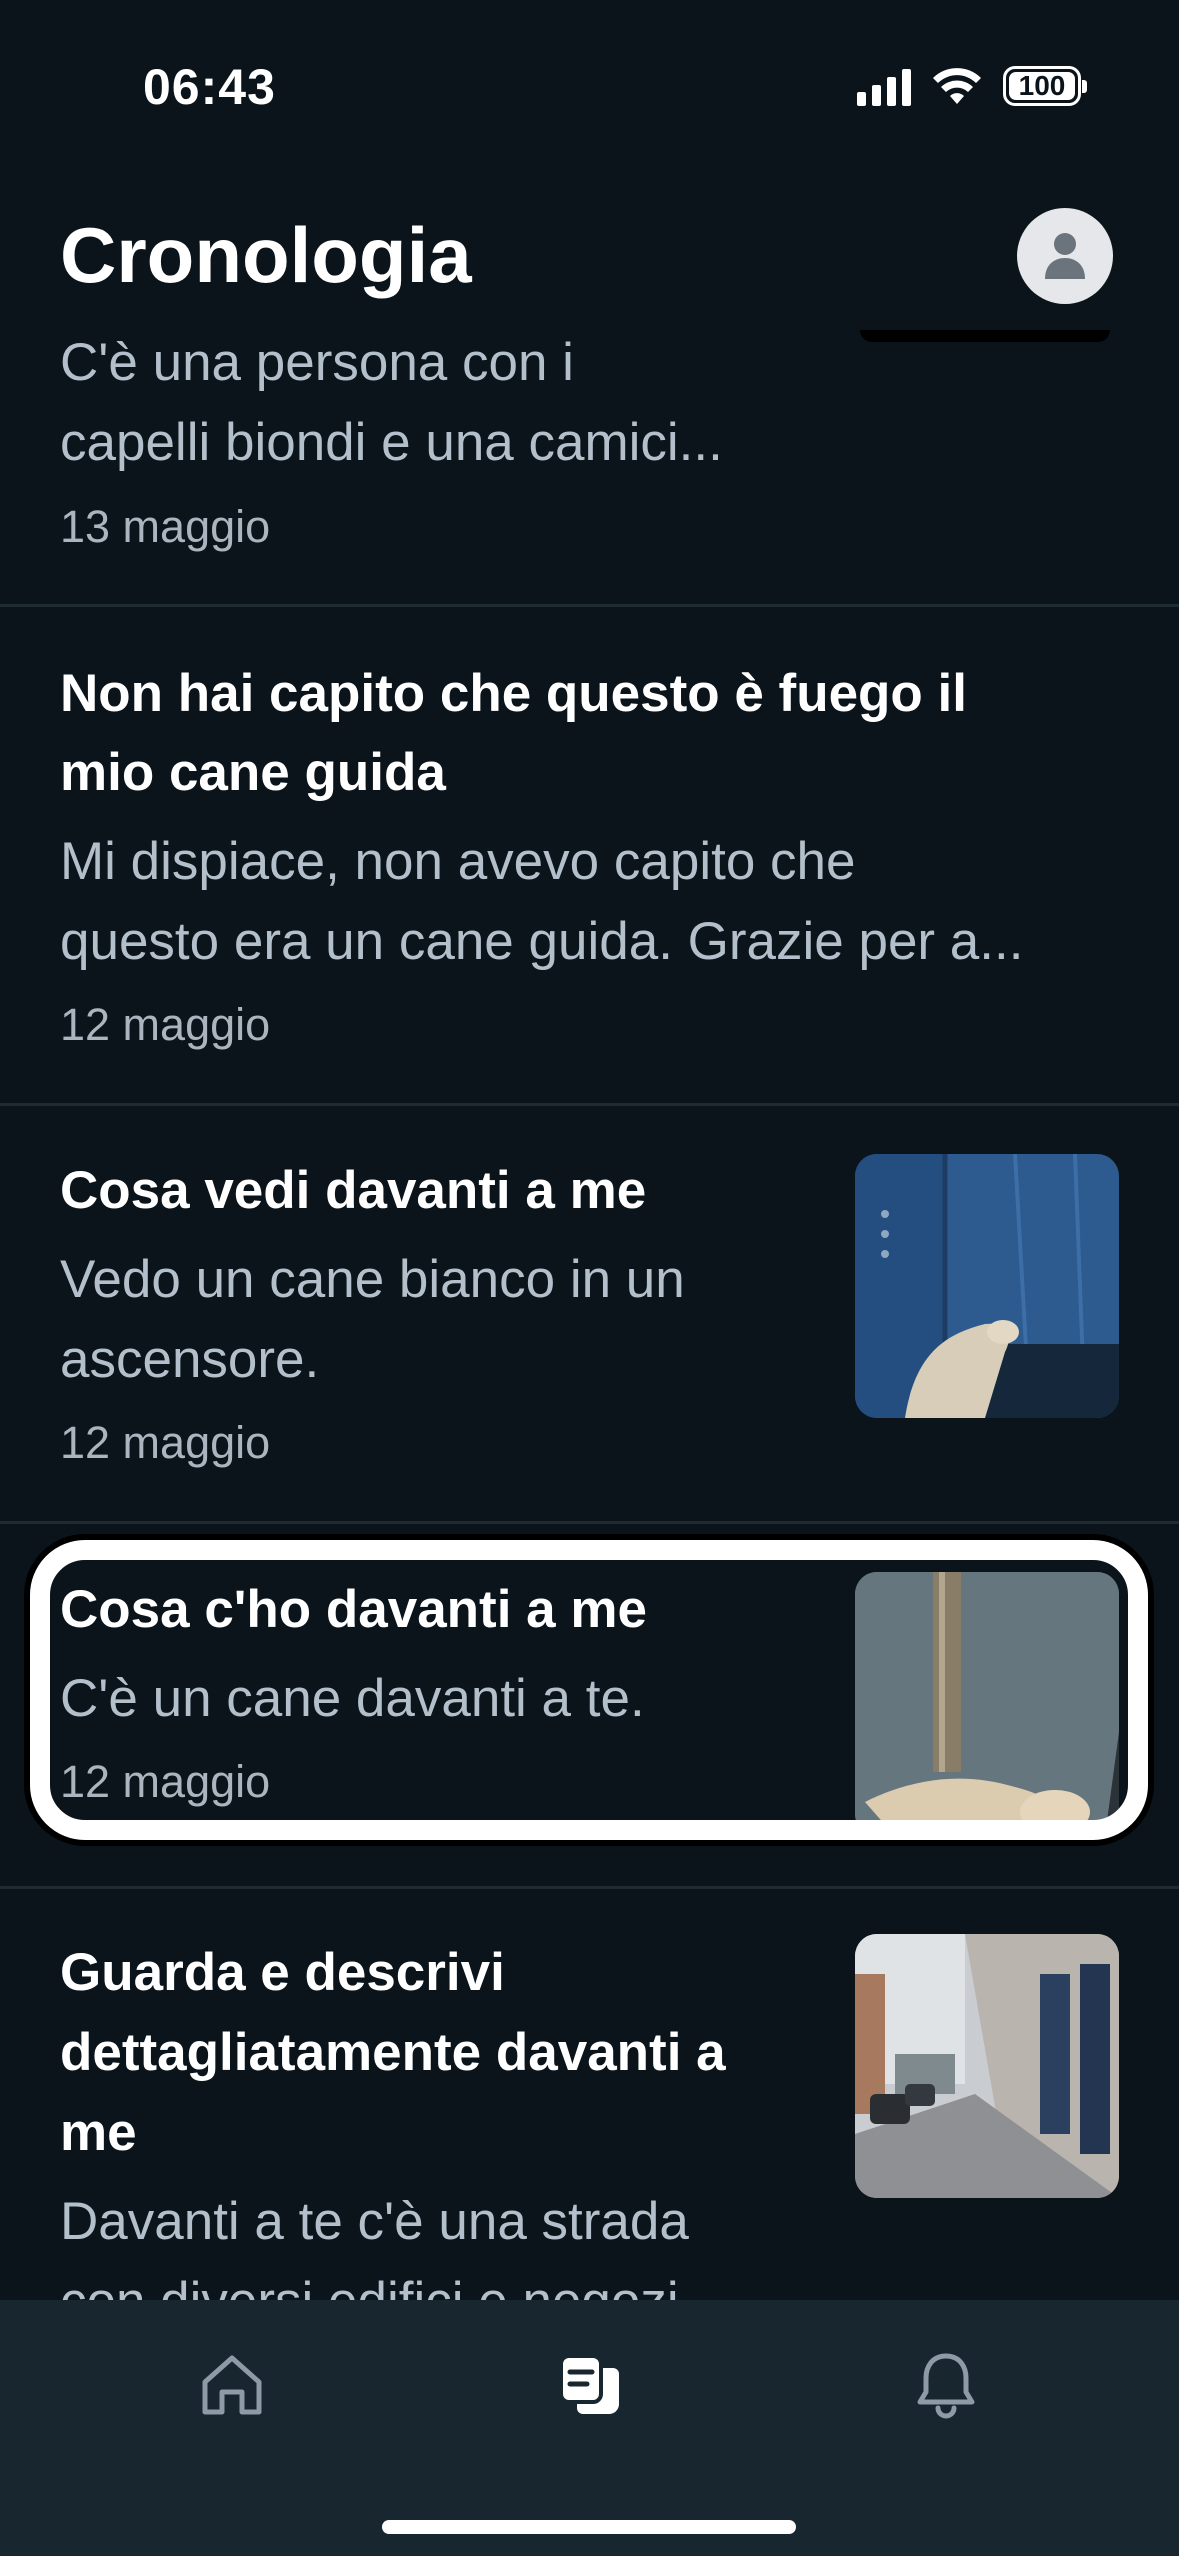 Image resolution: width=1179 pixels, height=2556 pixels. I want to click on tab-bar, so click(589, 2428).